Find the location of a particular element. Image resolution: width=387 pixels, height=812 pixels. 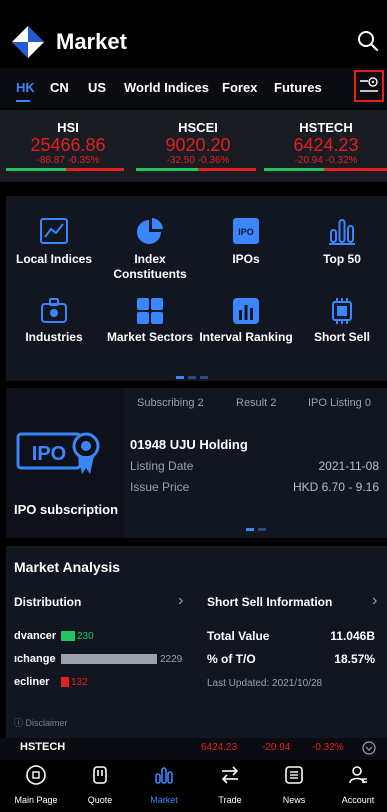

tab-settings-button is located at coordinates (369, 86).